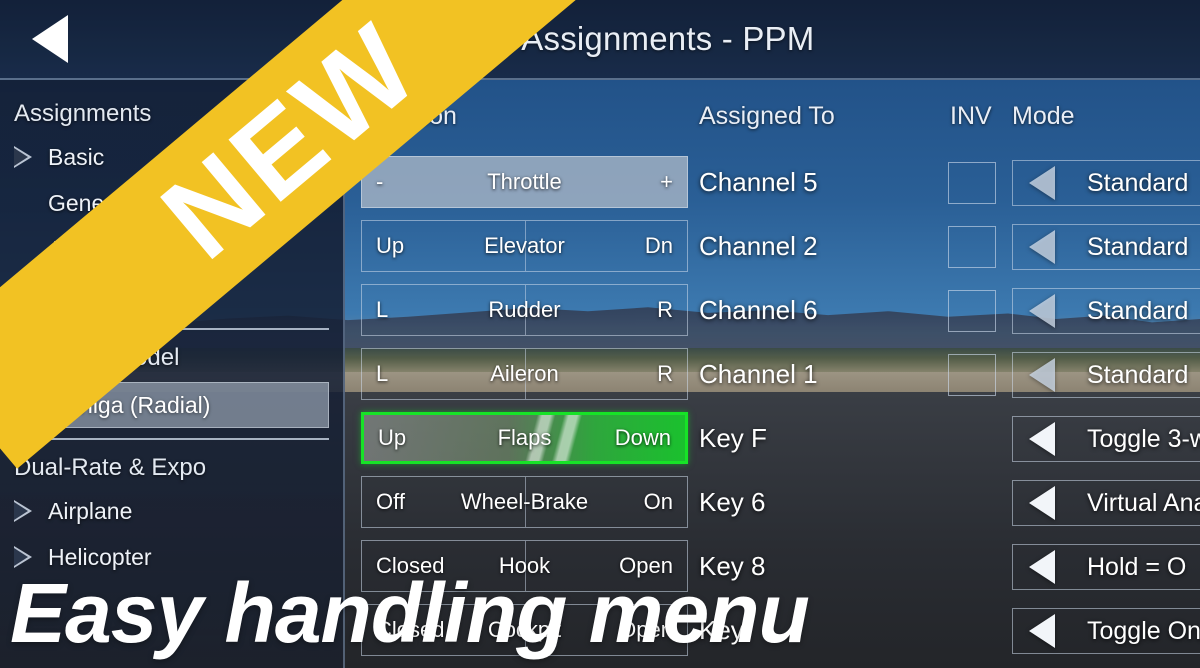 This screenshot has height=668, width=1200. I want to click on function-name-label: Rudder, so click(524, 309).